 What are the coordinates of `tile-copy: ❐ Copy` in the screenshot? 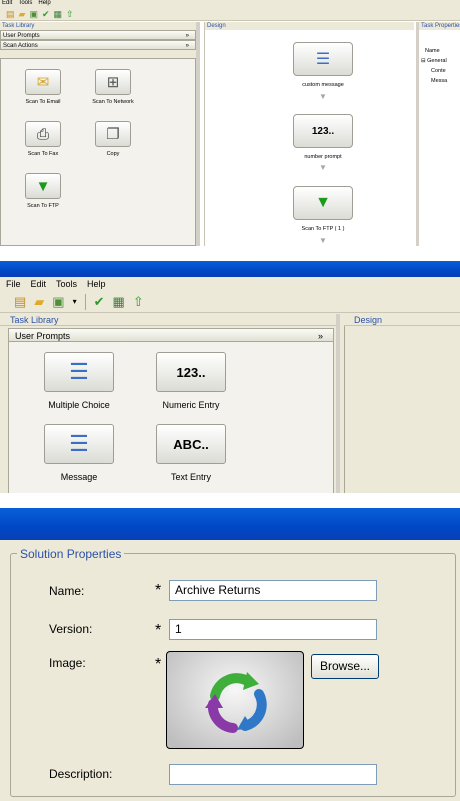 It's located at (113, 139).